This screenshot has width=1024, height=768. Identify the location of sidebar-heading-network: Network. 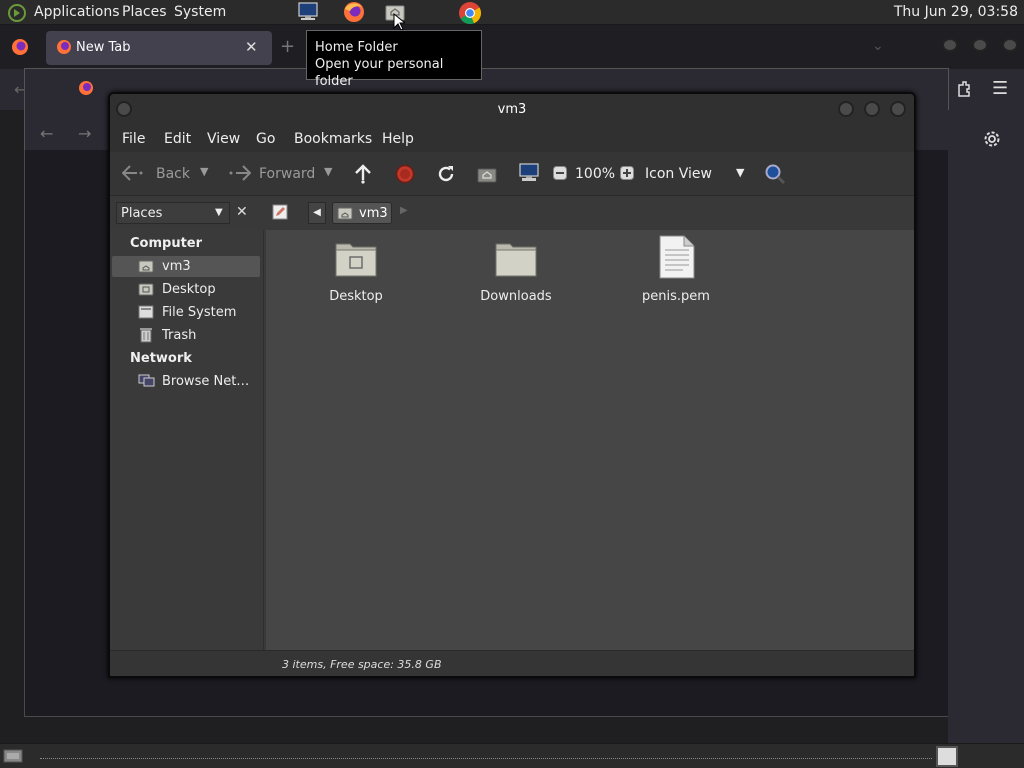
(161, 358).